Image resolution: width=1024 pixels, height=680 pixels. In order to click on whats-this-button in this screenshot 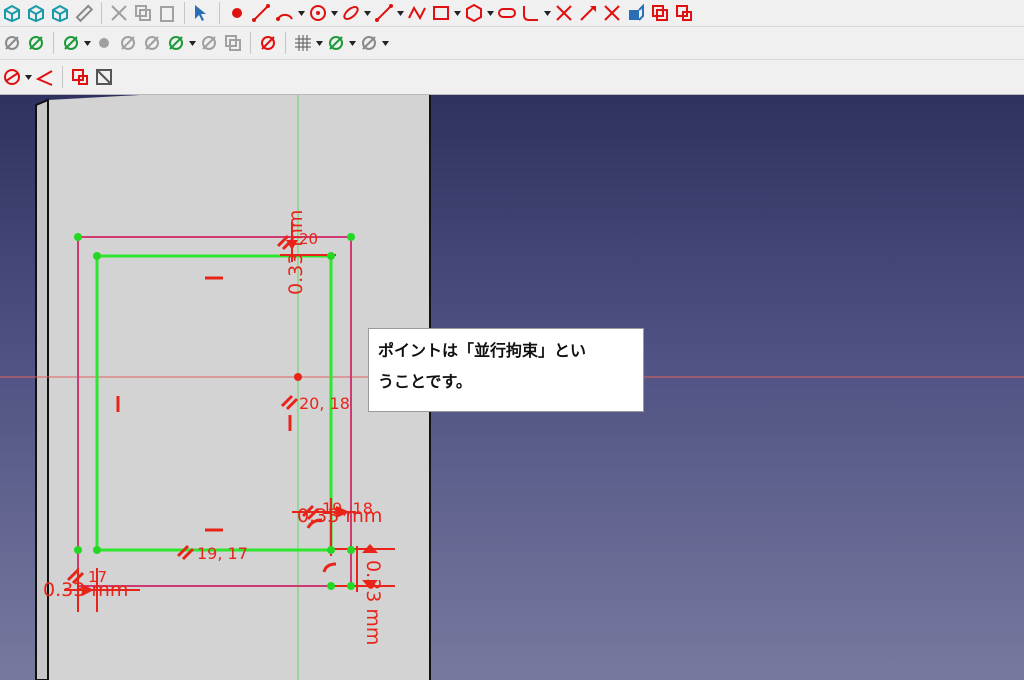, I will do `click(202, 13)`.